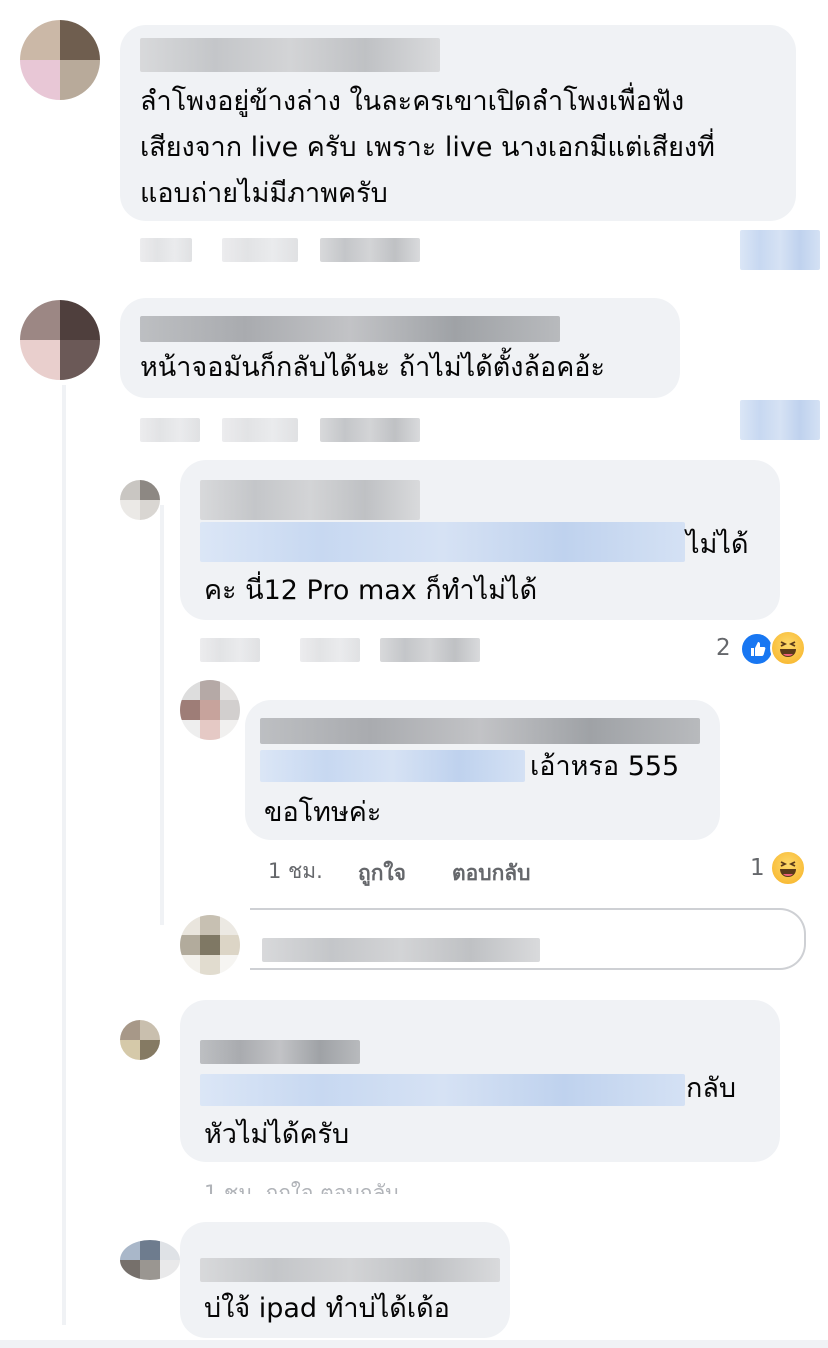 Image resolution: width=828 pixels, height=1348 pixels. Describe the element at coordinates (723, 648) in the screenshot. I see `reaction-count: 2` at that location.